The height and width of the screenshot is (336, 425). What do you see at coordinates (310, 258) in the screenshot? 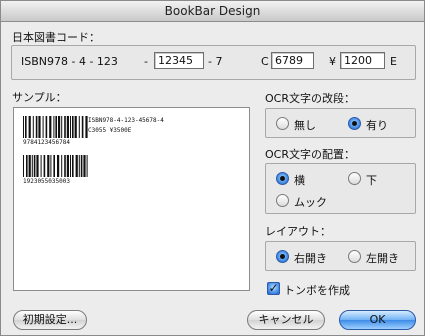
I see `layout-right-label: 右開き` at bounding box center [310, 258].